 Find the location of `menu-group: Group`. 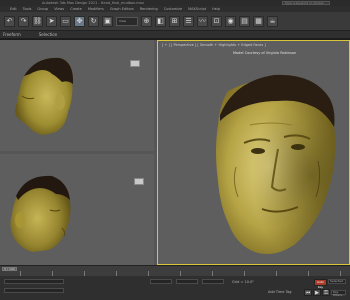

menu-group: Group is located at coordinates (42, 9).